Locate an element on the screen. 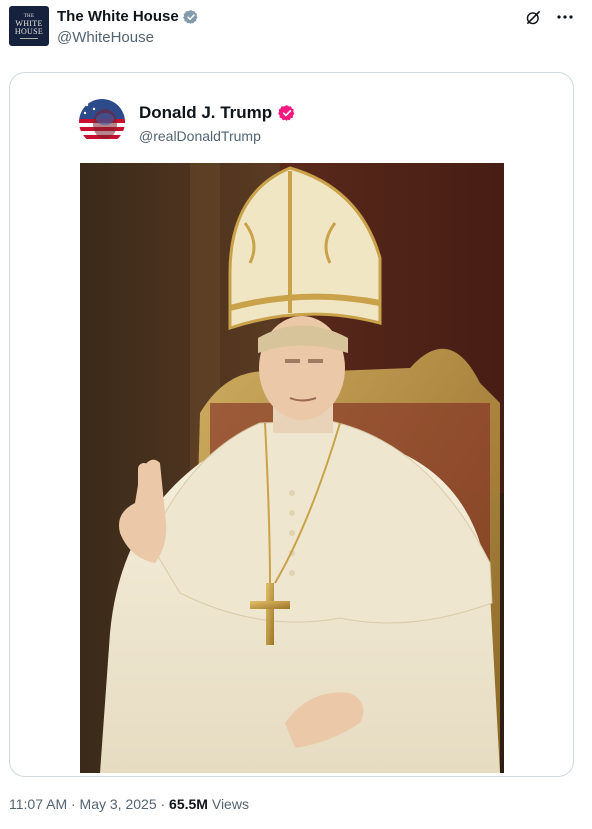 This screenshot has height=829, width=592. avatar-text-3: HOUSE is located at coordinates (29, 31).